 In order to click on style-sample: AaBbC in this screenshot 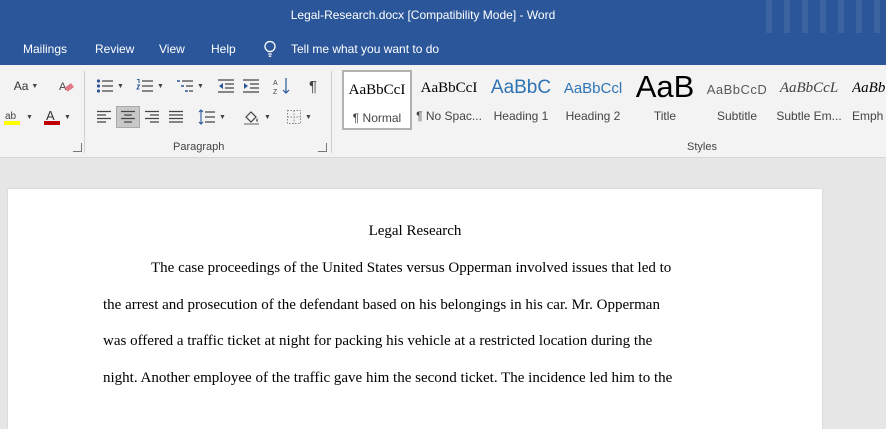, I will do `click(521, 87)`.